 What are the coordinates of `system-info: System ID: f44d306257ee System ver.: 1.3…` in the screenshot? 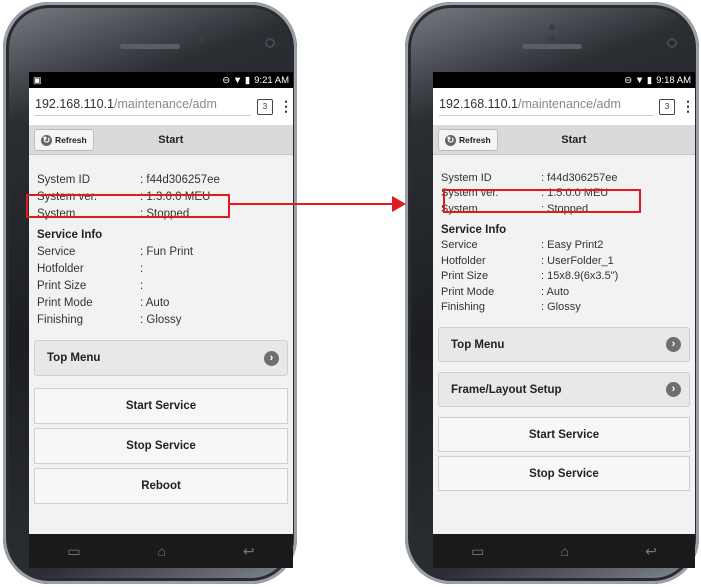 It's located at (161, 241).